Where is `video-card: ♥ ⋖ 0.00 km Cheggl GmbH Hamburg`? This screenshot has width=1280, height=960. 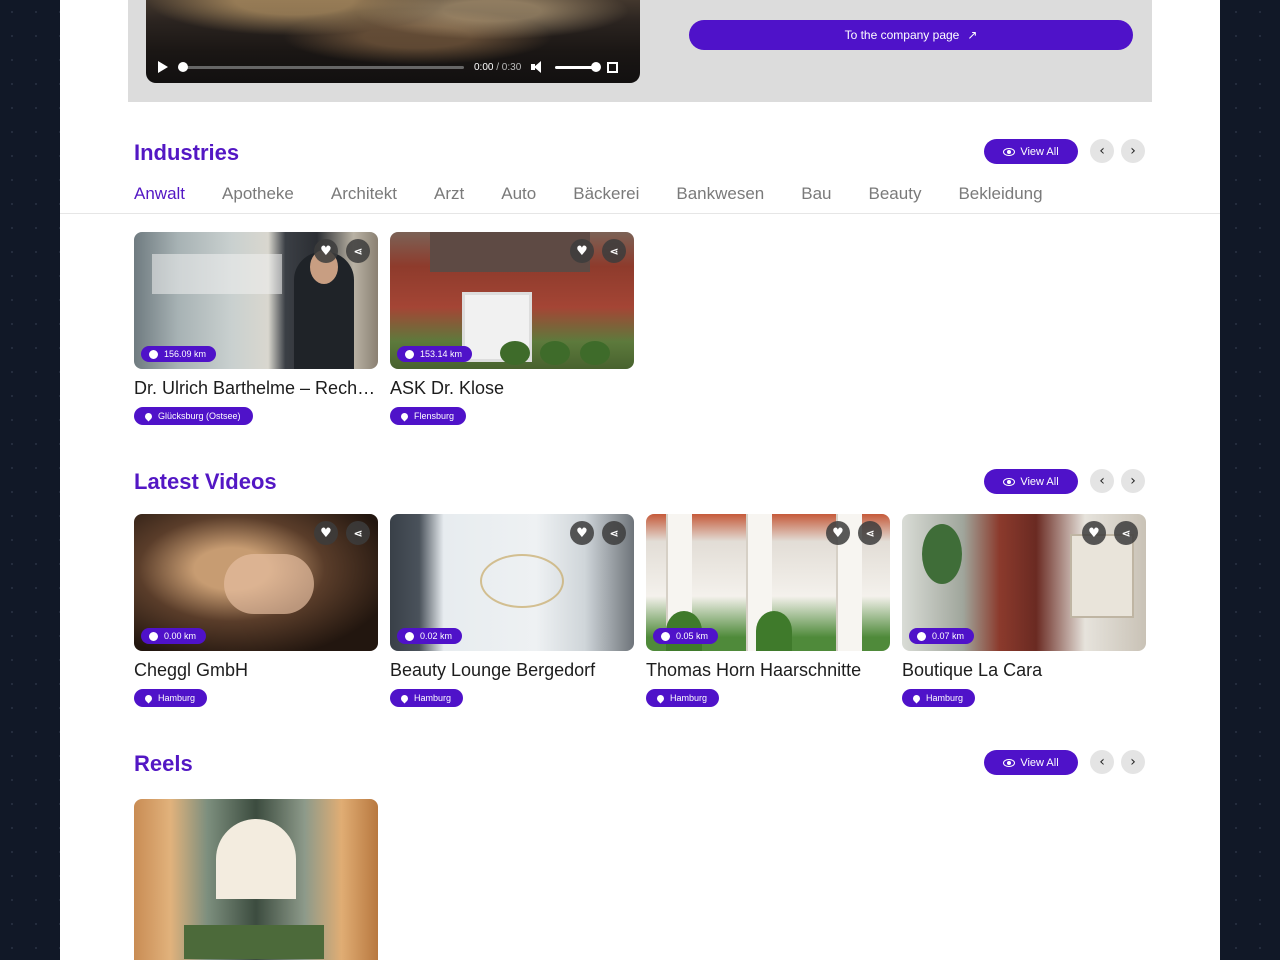
video-card: ♥ ⋖ 0.00 km Cheggl GmbH Hamburg is located at coordinates (256, 610).